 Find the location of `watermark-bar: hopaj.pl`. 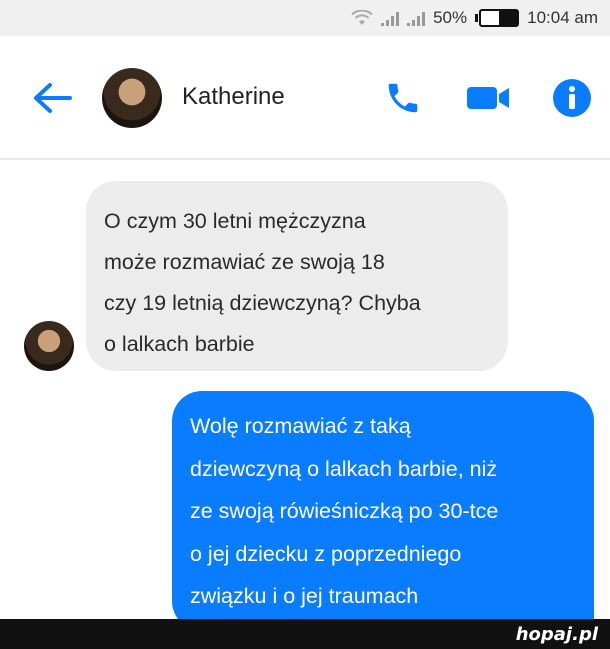

watermark-bar: hopaj.pl is located at coordinates (305, 634).